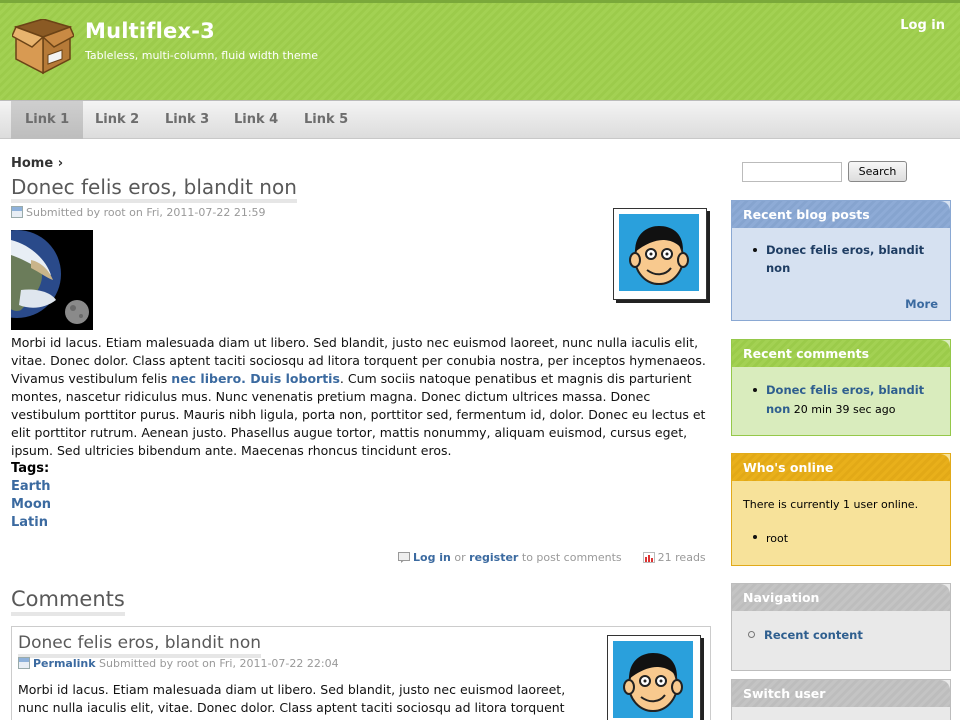 The image size is (960, 720). What do you see at coordinates (493, 557) in the screenshot?
I see `register-link: register` at bounding box center [493, 557].